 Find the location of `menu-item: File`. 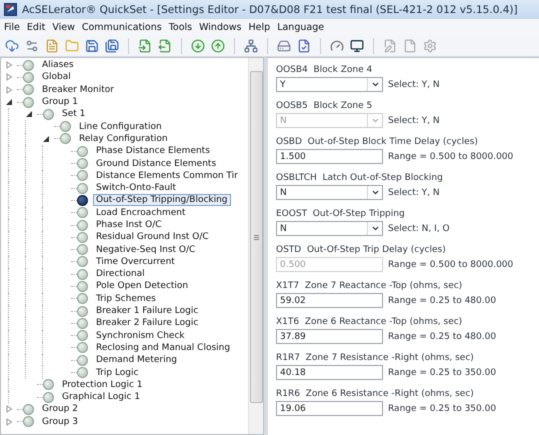

menu-item: File is located at coordinates (12, 27).